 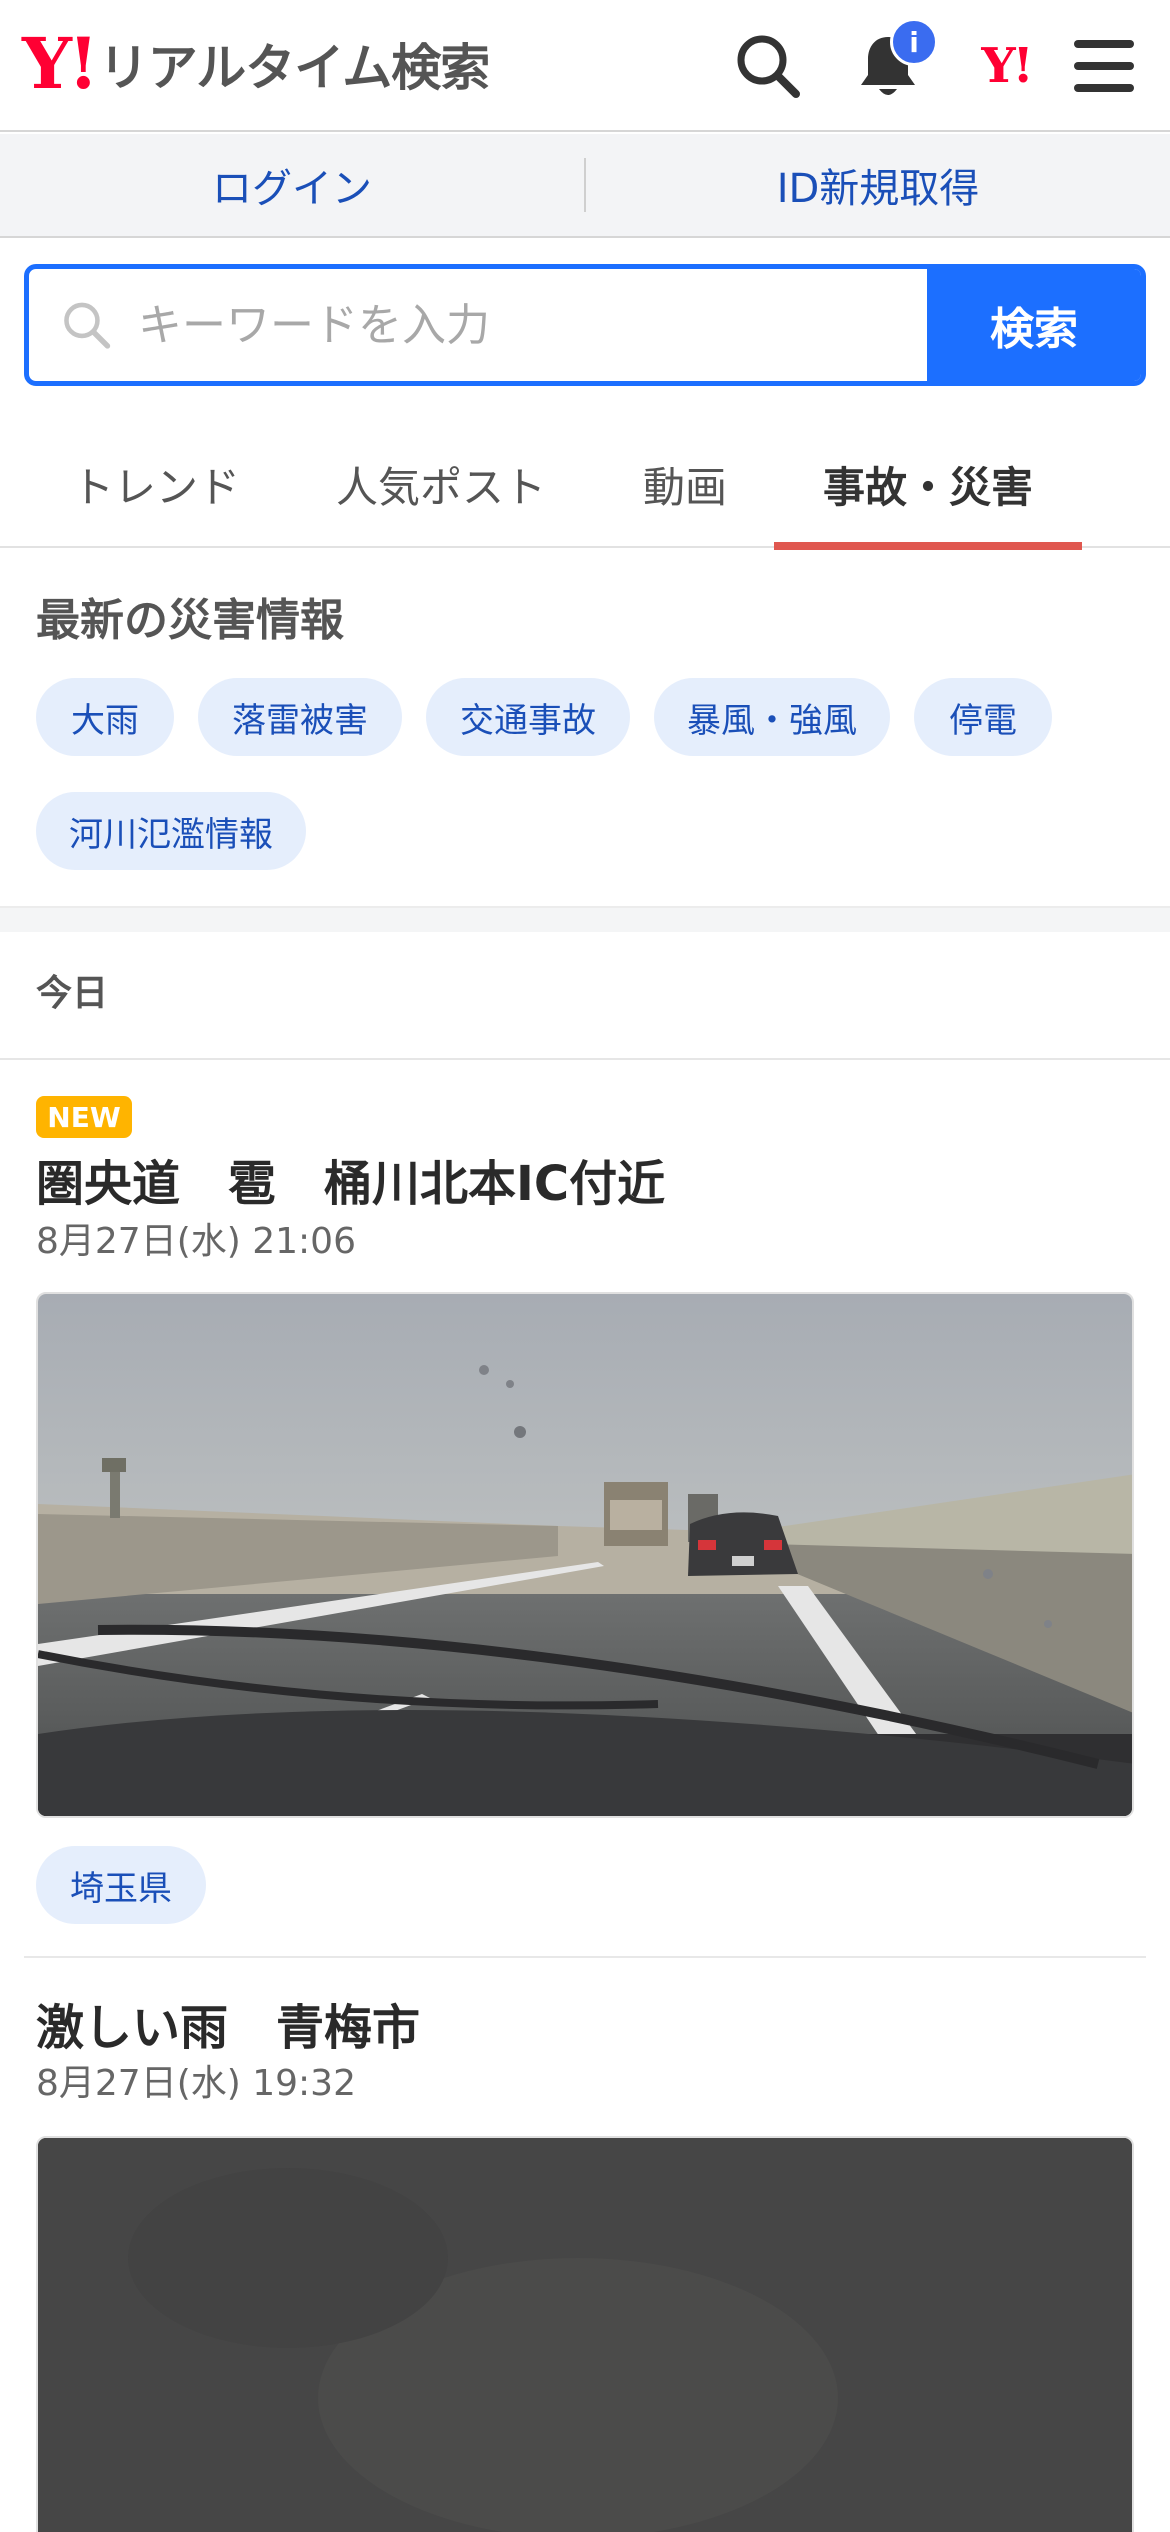 I want to click on login-link: ログイン, so click(x=292, y=185).